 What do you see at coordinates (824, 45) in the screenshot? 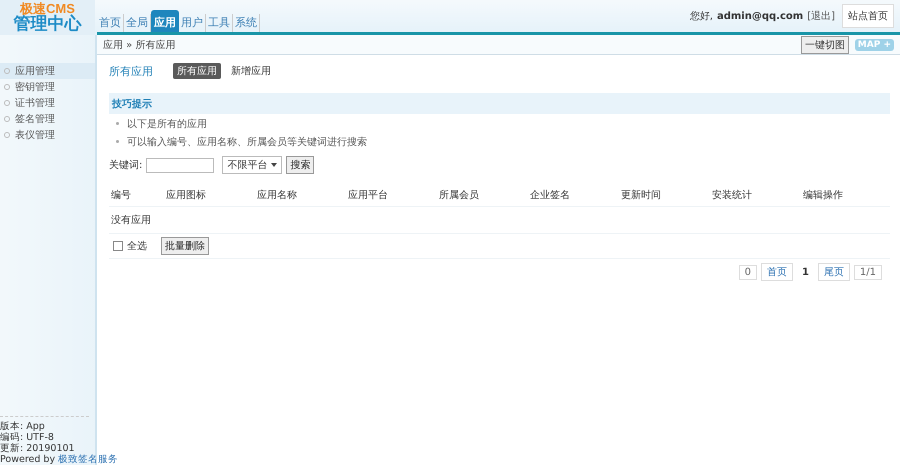
I see `toolbar-button: 一键切图` at bounding box center [824, 45].